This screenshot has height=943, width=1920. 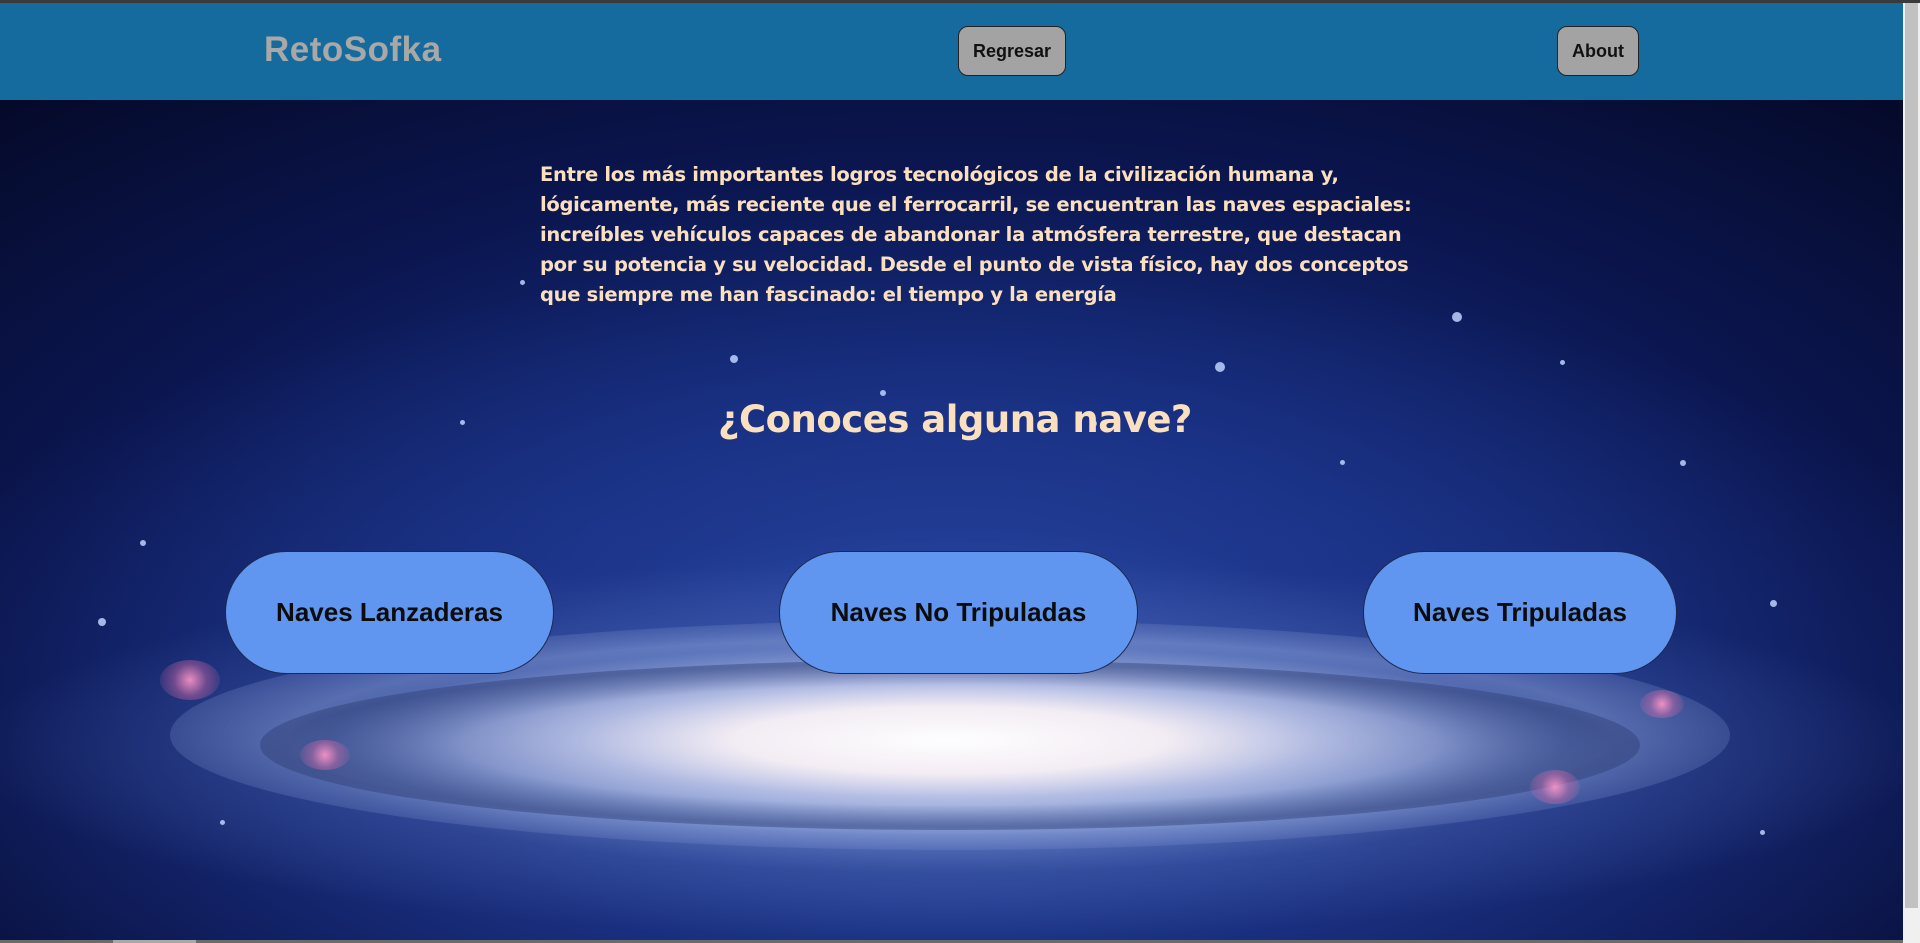 I want to click on naves-lanzaderas-button: Naves Lanzaderas, so click(x=389, y=612).